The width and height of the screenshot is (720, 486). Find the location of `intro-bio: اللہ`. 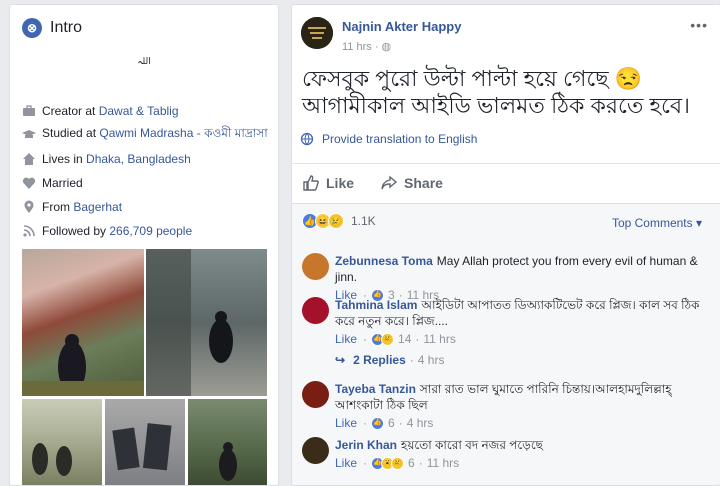

intro-bio: اللہ is located at coordinates (144, 61).